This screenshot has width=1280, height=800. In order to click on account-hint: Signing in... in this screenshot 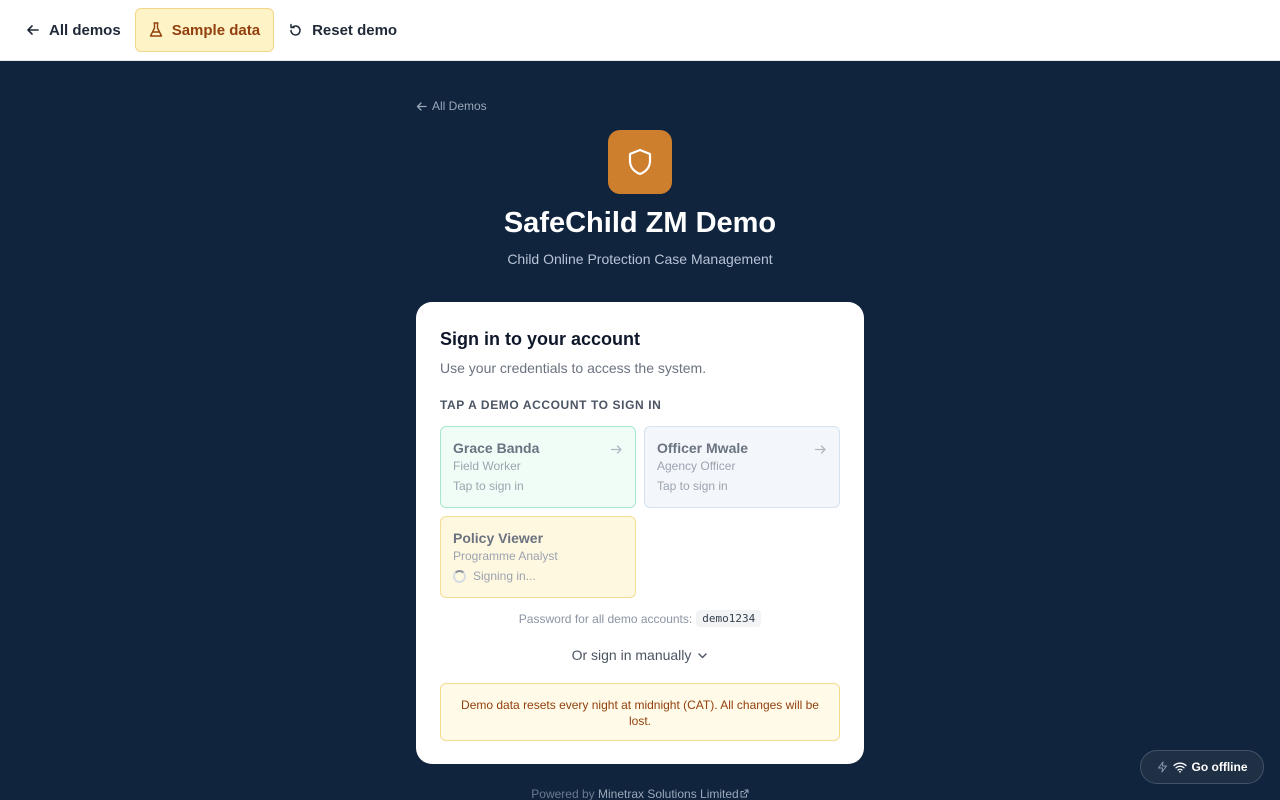, I will do `click(538, 576)`.